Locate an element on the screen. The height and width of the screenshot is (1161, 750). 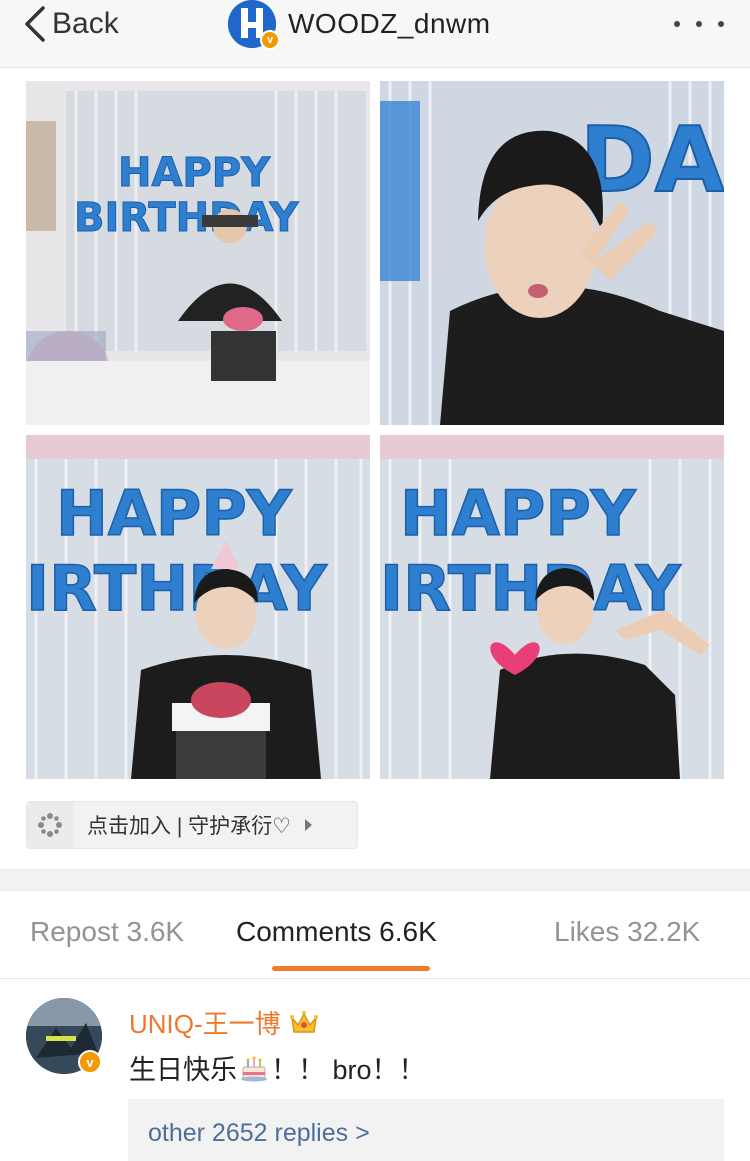
profile-header: v WOODZ_dnwm is located at coordinates (359, 25).